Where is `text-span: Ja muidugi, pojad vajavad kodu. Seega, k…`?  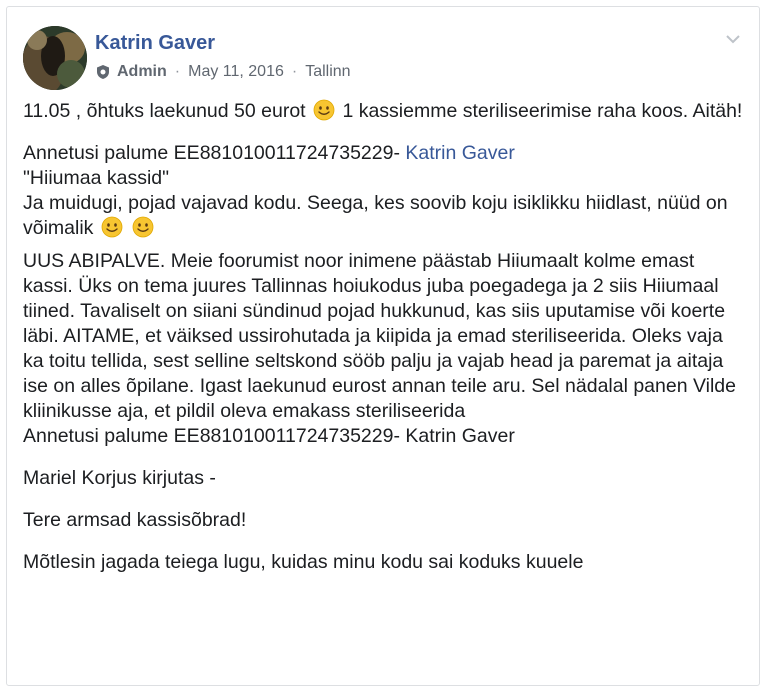 text-span: Ja muidugi, pojad vajavad kodu. Seega, k… is located at coordinates (375, 215).